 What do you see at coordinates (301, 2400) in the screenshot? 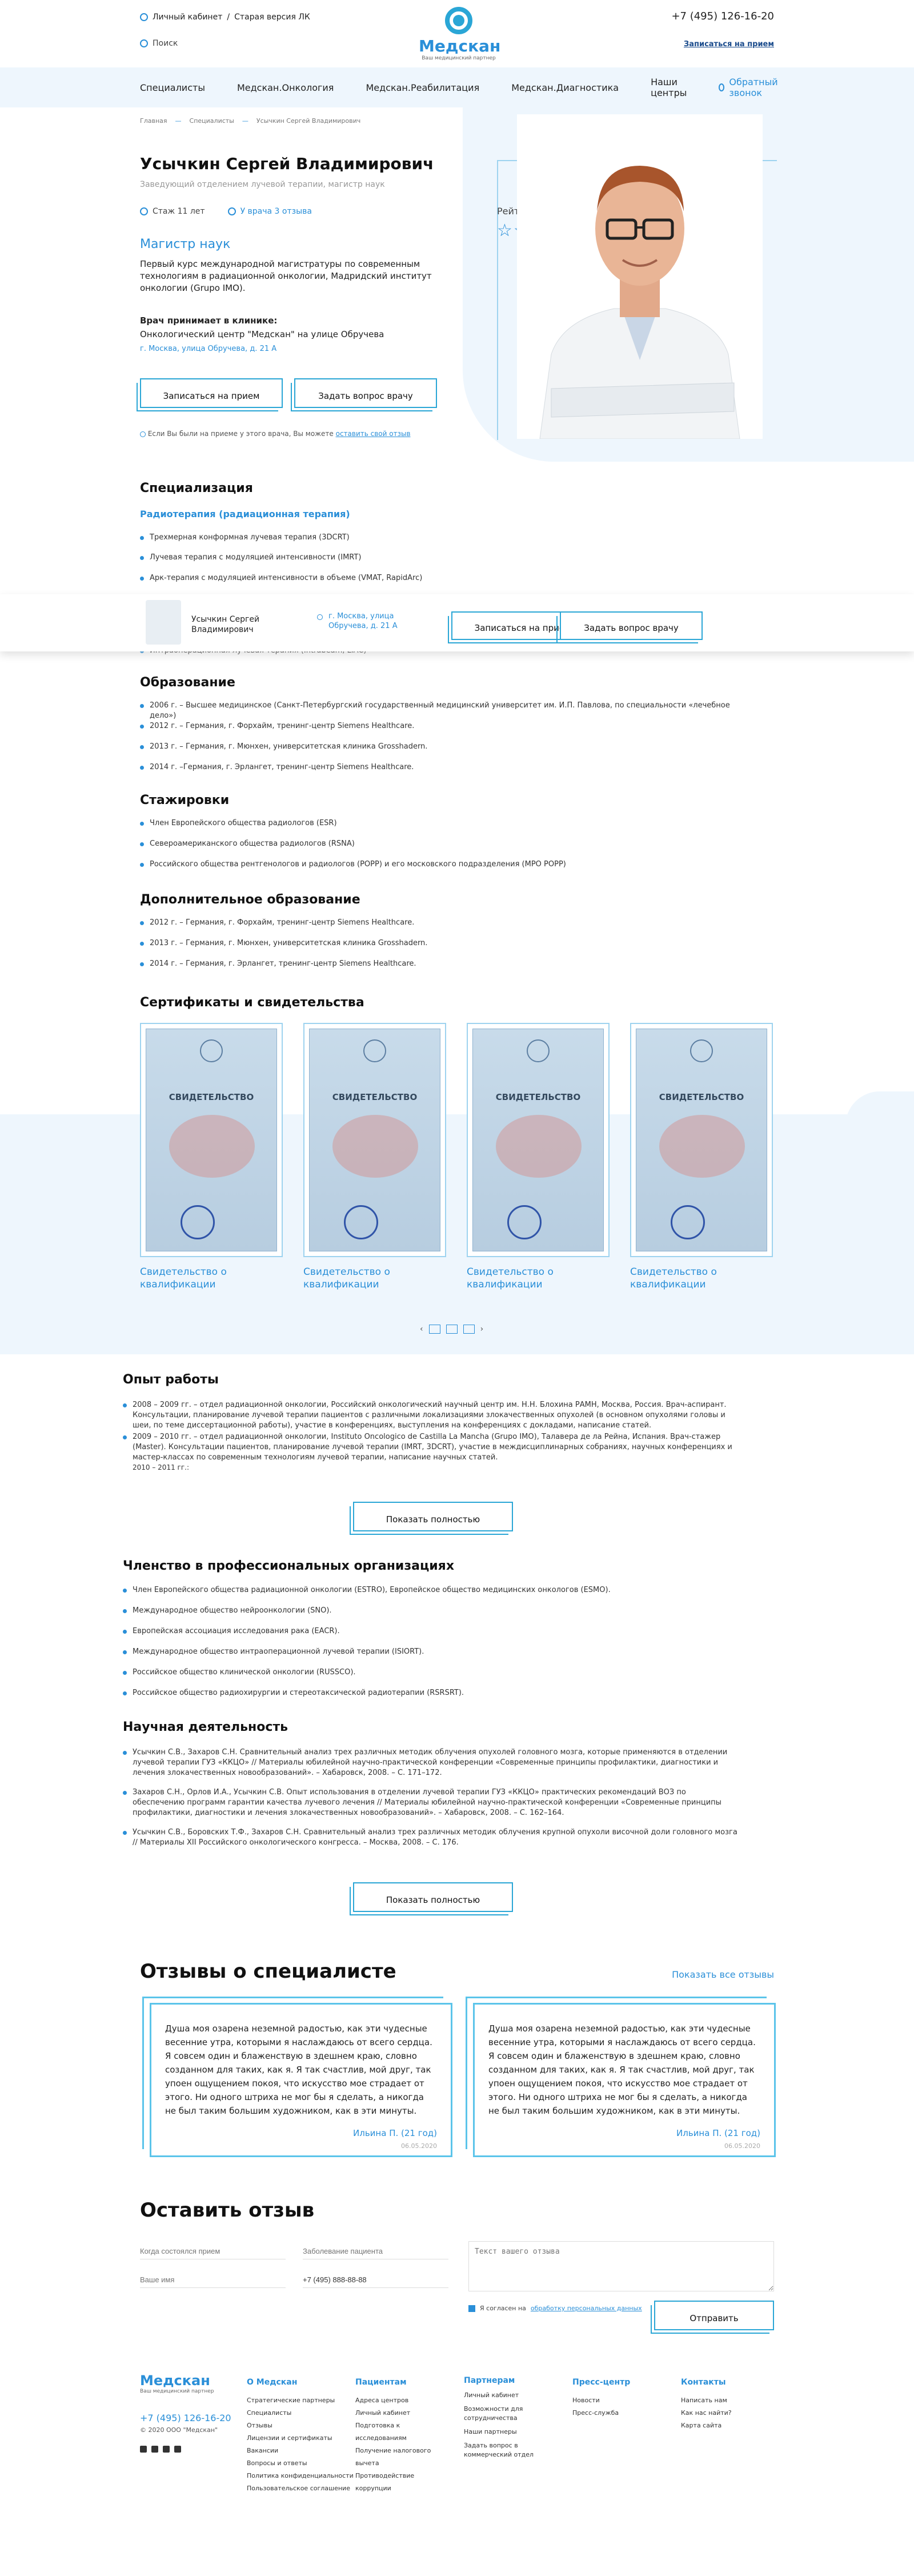
I see `footer-link: Стратегические партнеры` at bounding box center [301, 2400].